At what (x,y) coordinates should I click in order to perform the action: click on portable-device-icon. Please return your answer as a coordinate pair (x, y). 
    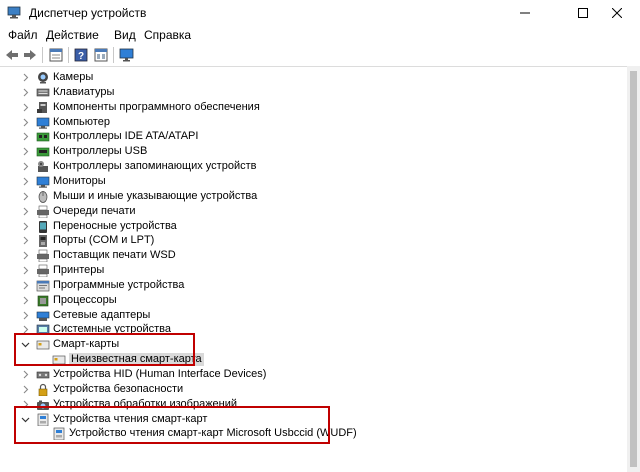
    Looking at the image, I should click on (43, 226).